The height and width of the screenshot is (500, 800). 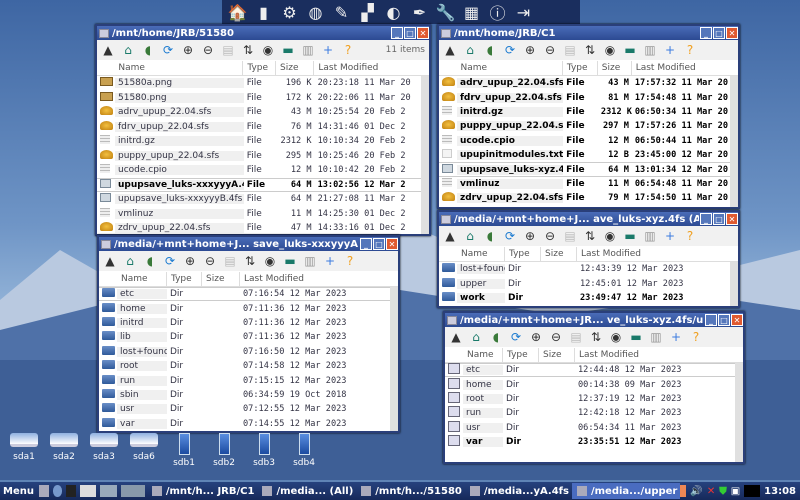 I want to click on drive-icon-sda2: sda2, so click(x=64, y=447).